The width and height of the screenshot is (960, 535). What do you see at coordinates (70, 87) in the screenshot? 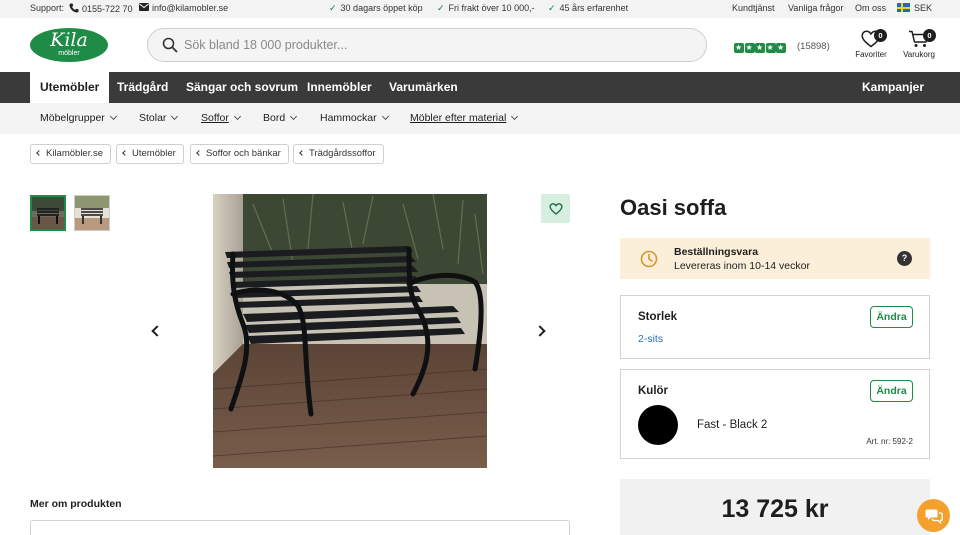
I see `nav-item-utemobler: Utemöbler` at bounding box center [70, 87].